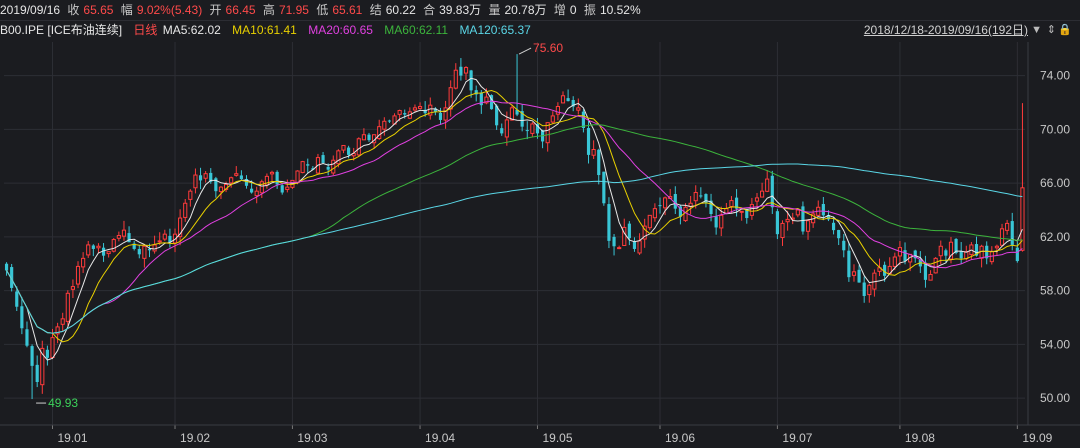 The height and width of the screenshot is (448, 1080). What do you see at coordinates (1037, 438) in the screenshot?
I see `x-tick-label: 19.09` at bounding box center [1037, 438].